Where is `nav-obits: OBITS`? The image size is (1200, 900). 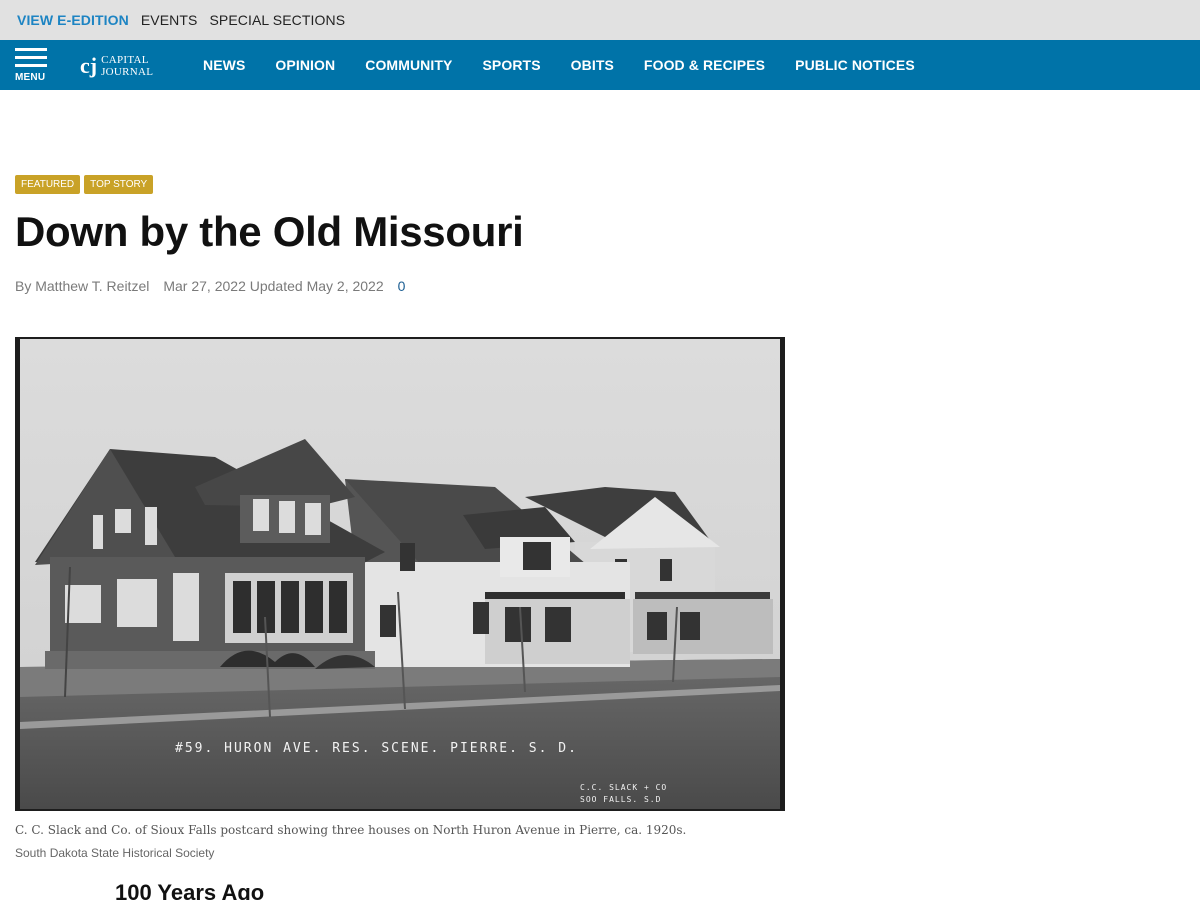
nav-obits: OBITS is located at coordinates (592, 65).